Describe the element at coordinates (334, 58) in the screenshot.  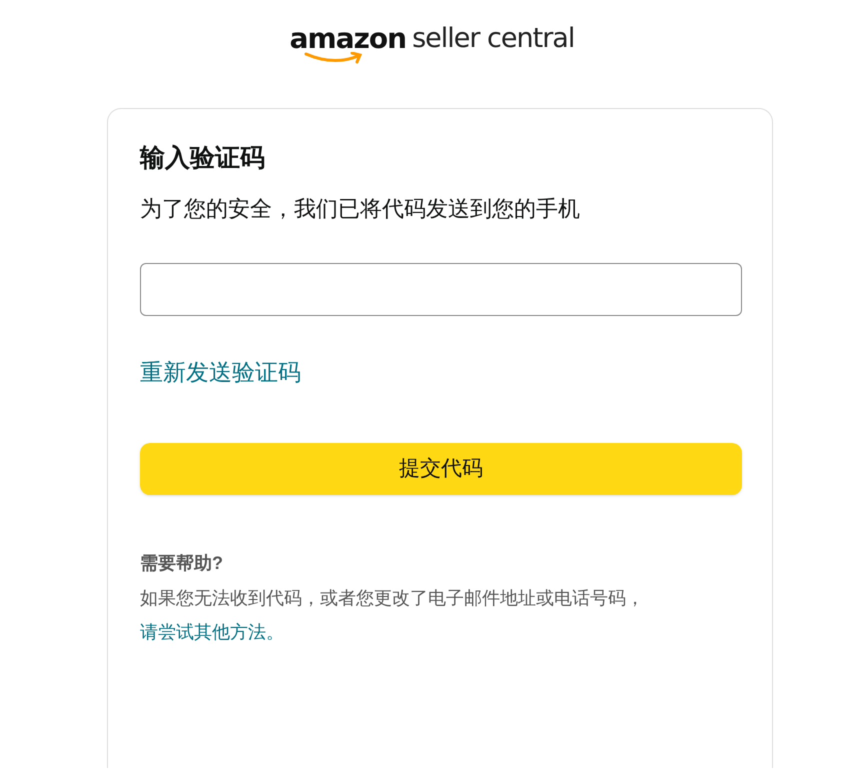
I see `smile-arrow-icon` at that location.